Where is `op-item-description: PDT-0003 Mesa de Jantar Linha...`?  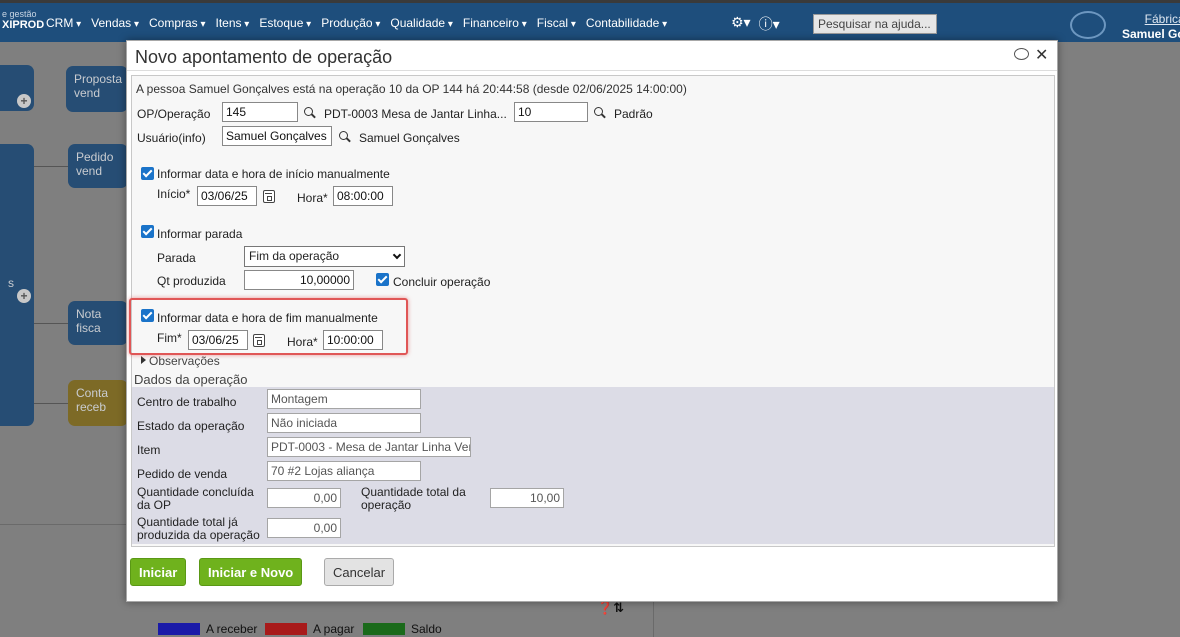 op-item-description: PDT-0003 Mesa de Jantar Linha... is located at coordinates (415, 114).